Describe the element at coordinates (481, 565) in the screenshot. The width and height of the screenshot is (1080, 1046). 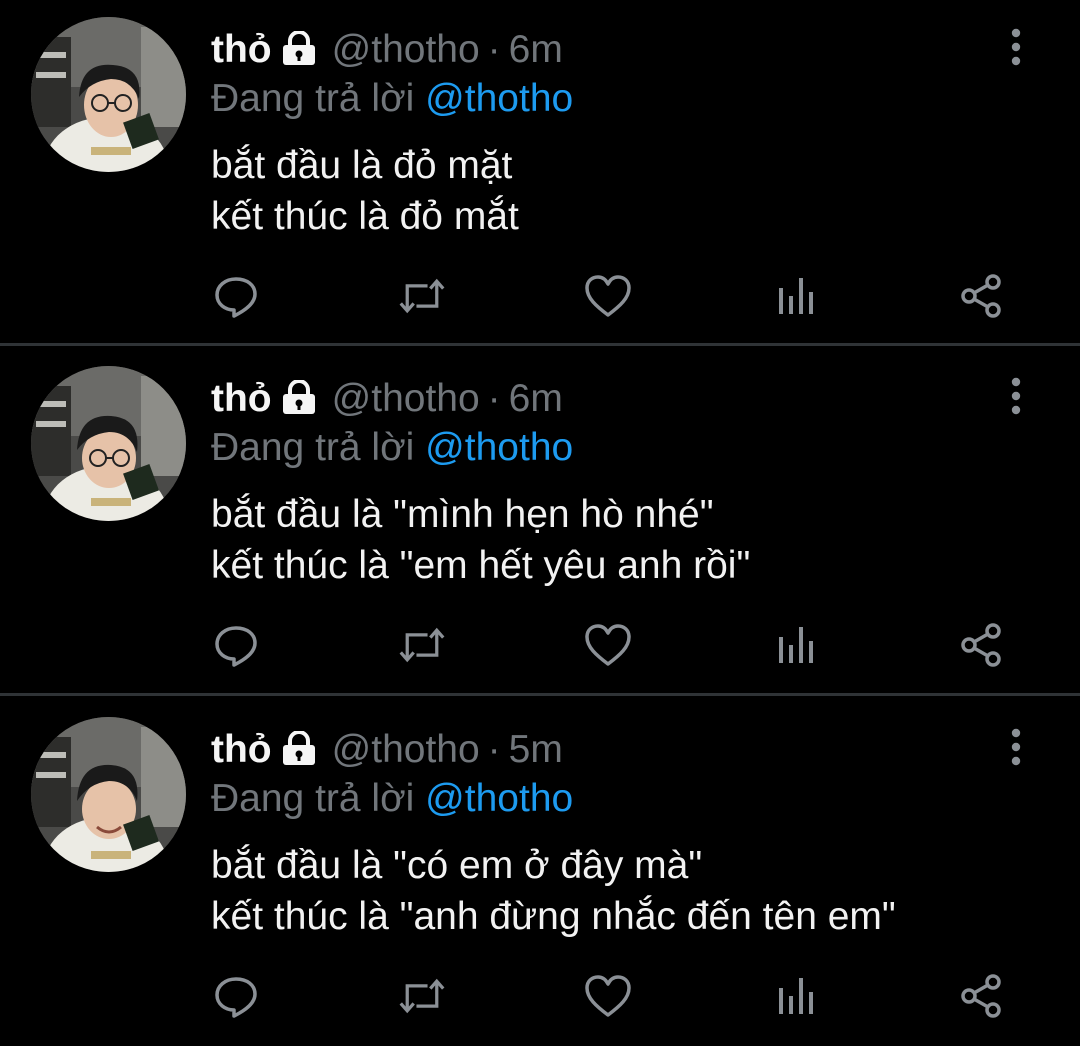
I see `tweet-text-line: kết thúc là "em hết yêu anh rồi"` at that location.